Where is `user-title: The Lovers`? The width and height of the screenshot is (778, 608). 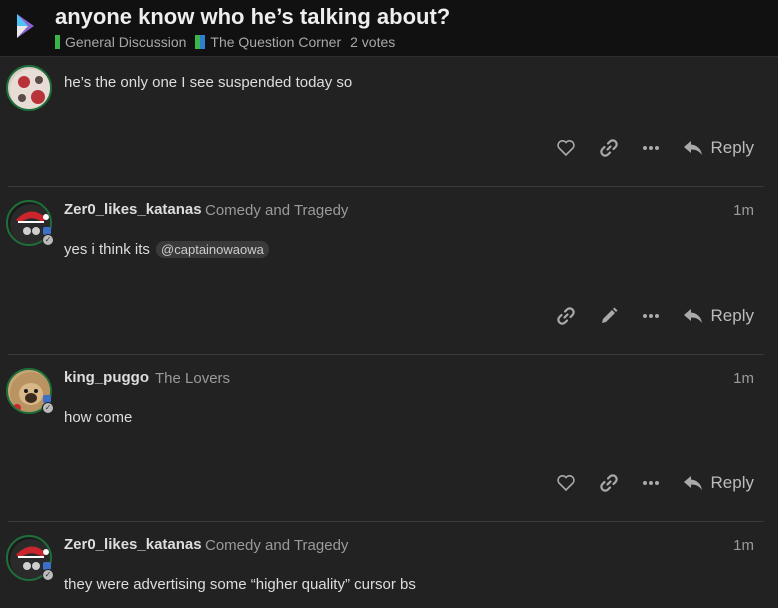 user-title: The Lovers is located at coordinates (193, 378).